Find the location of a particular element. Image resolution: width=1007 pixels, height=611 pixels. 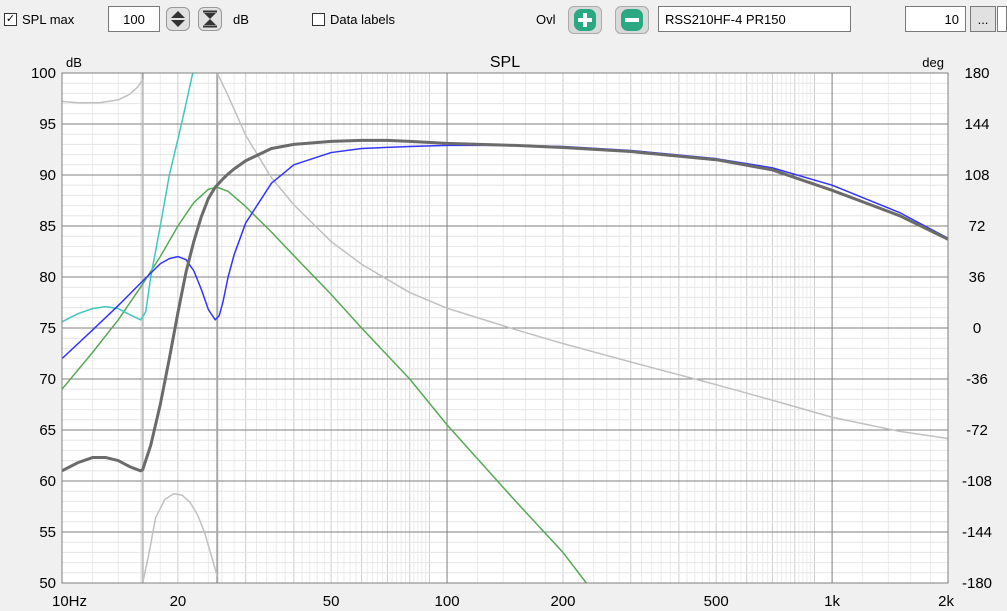

x-tick-label: 10Hz is located at coordinates (69, 601).